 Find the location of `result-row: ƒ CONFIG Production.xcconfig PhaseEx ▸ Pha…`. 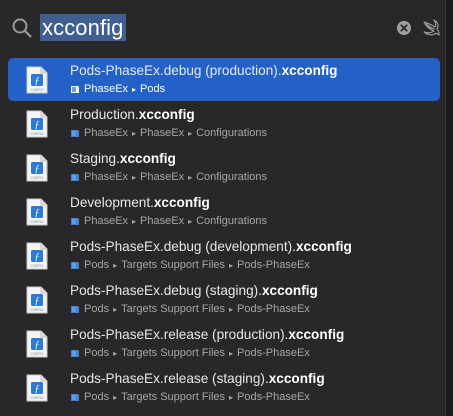

result-row: ƒ CONFIG Production.xcconfig PhaseEx ▸ Pha… is located at coordinates (224, 123).